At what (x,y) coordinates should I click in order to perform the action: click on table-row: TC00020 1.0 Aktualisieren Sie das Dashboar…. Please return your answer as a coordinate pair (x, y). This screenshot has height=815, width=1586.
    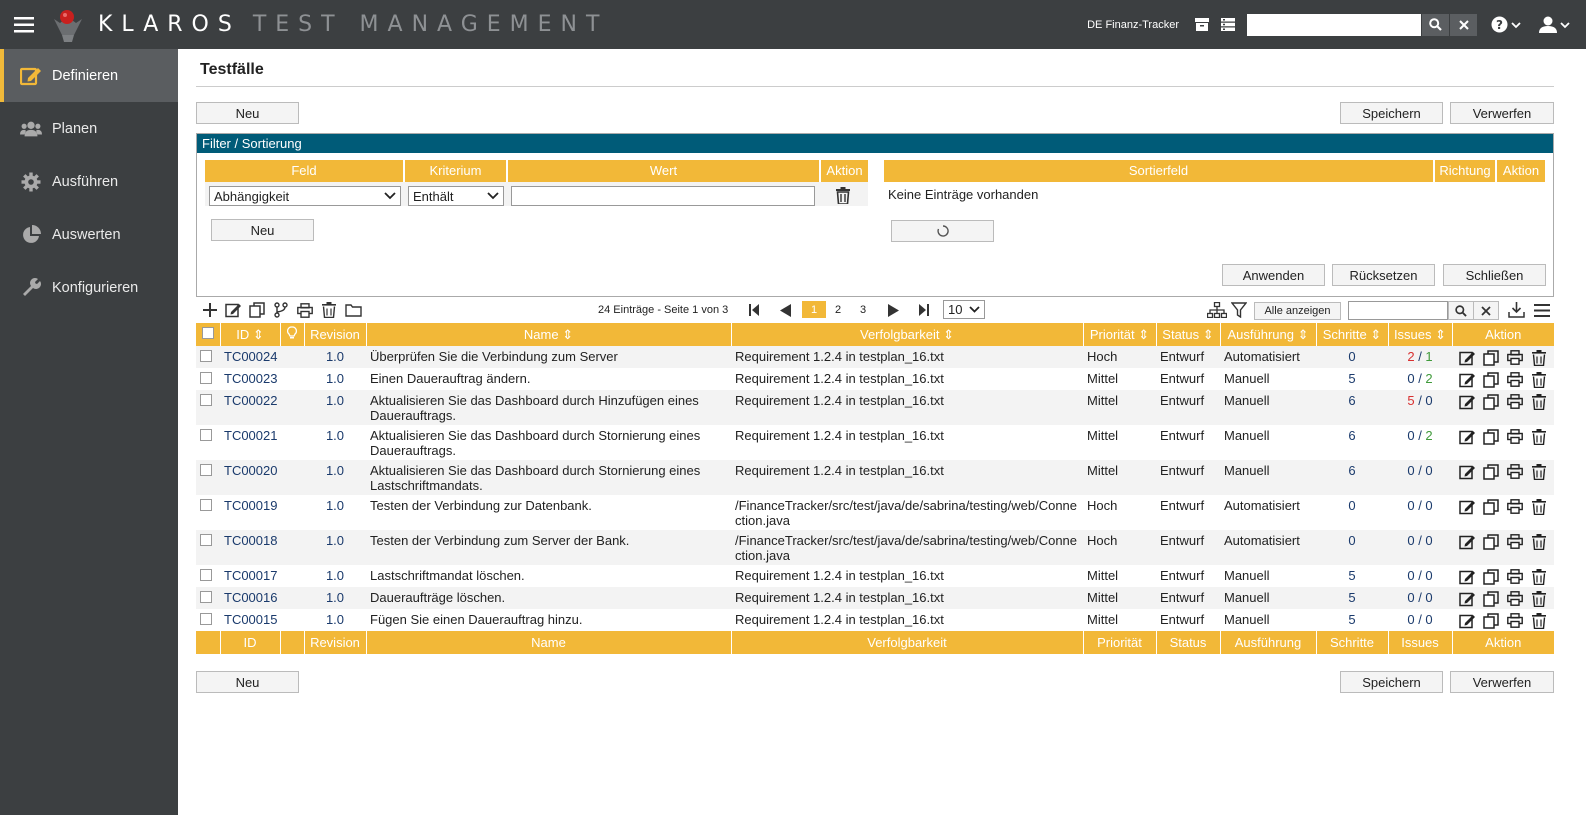
    Looking at the image, I should click on (875, 477).